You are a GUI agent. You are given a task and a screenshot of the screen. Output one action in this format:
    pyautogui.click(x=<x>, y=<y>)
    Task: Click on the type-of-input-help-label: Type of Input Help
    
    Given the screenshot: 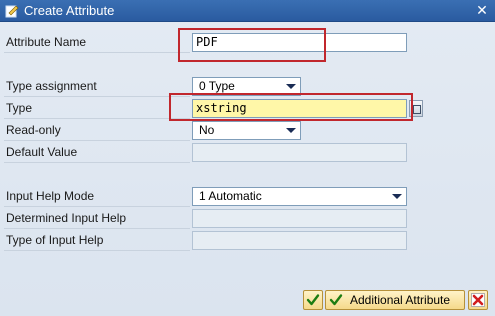 What is the action you would take?
    pyautogui.click(x=97, y=240)
    